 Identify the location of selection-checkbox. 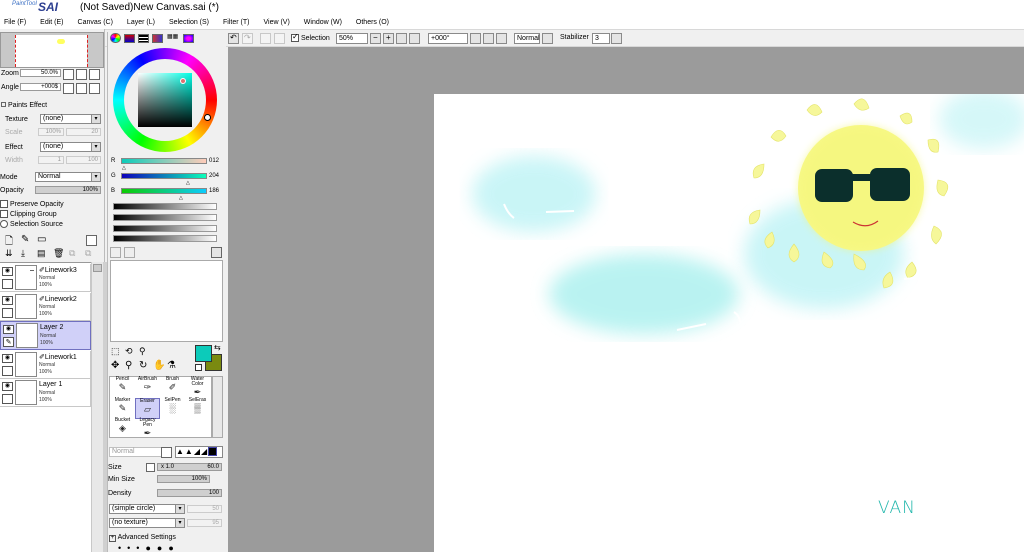
(295, 37).